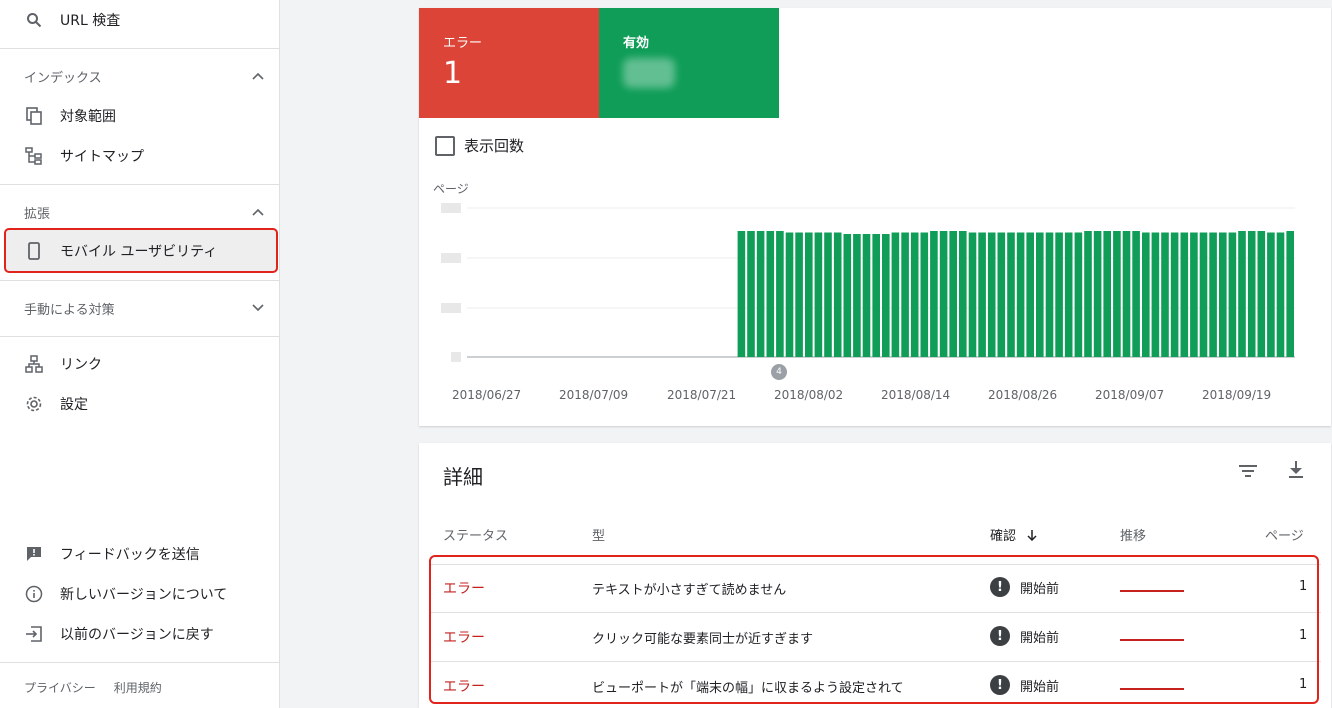  I want to click on column-status: ステータス, so click(475, 534).